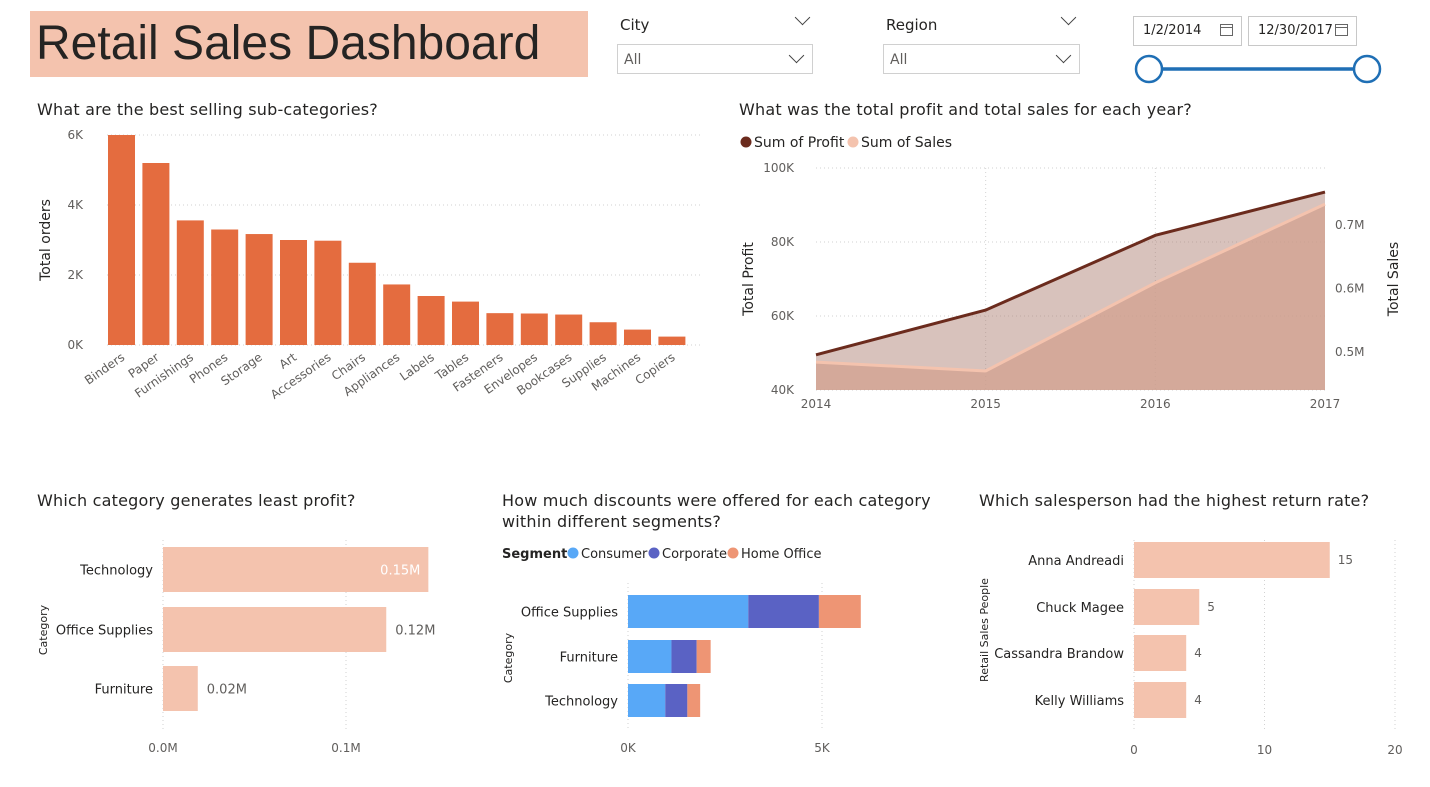 This screenshot has width=1430, height=787. What do you see at coordinates (715, 59) in the screenshot?
I see `city-dropdown: All` at bounding box center [715, 59].